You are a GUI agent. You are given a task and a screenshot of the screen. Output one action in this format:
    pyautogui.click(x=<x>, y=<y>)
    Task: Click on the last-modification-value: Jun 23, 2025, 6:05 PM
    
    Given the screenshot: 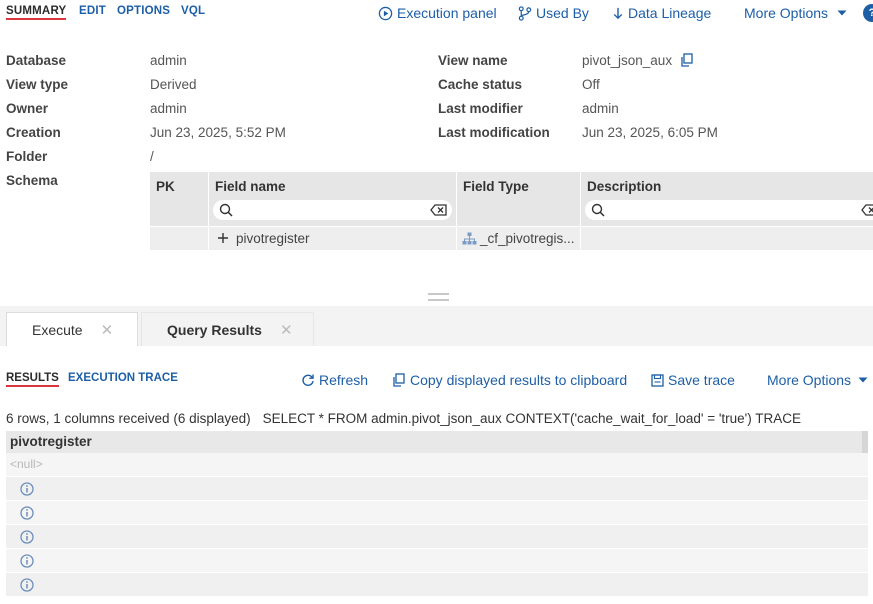 What is the action you would take?
    pyautogui.click(x=650, y=132)
    